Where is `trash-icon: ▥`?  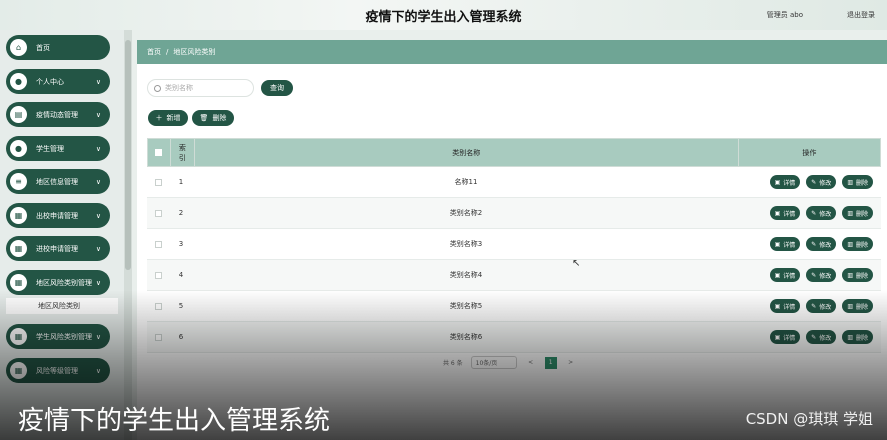 trash-icon: ▥ is located at coordinates (850, 306).